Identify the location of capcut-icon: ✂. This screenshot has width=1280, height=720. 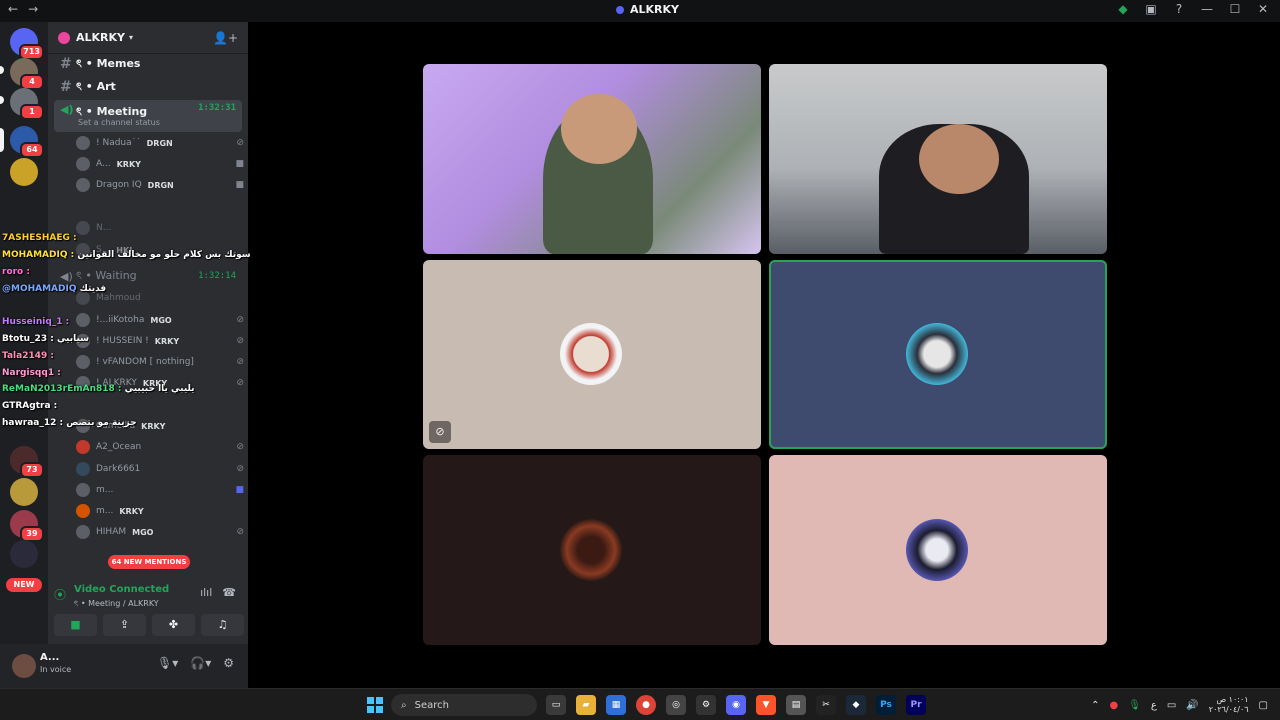
(826, 705).